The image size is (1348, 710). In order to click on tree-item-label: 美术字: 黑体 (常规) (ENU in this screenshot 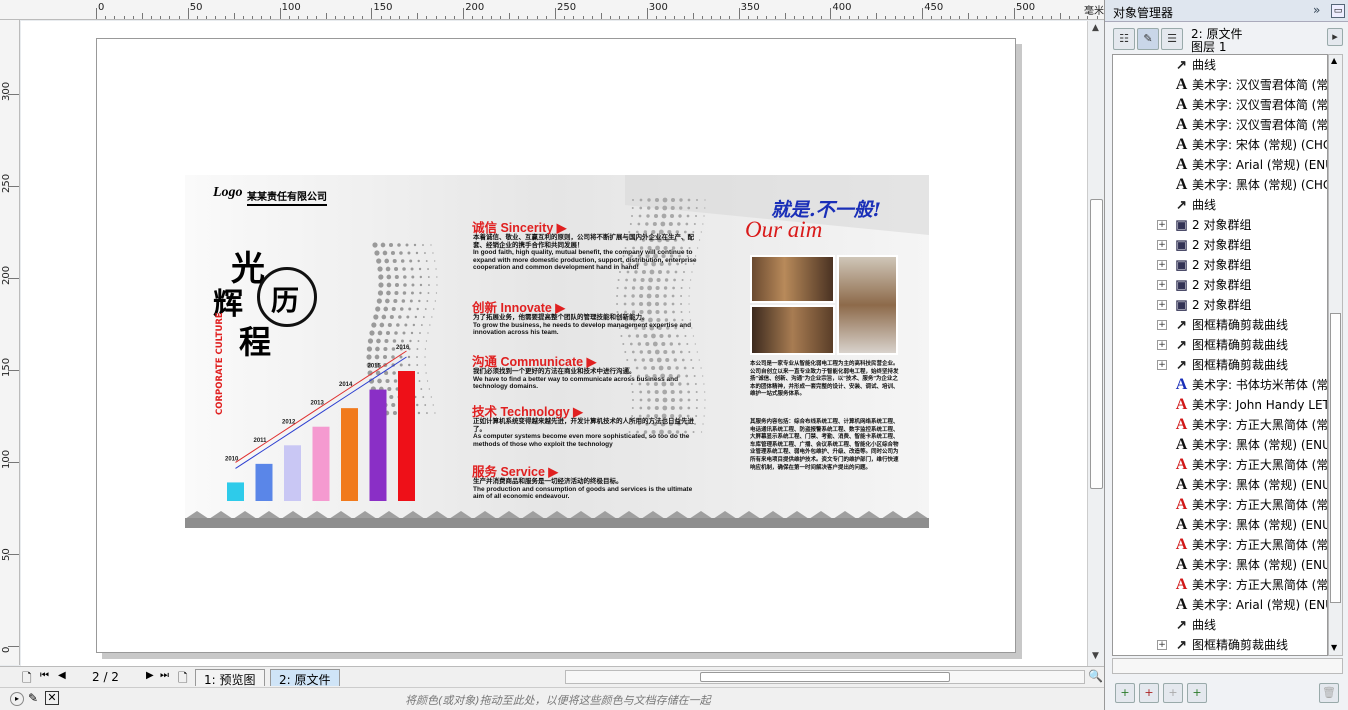, I will do `click(1260, 565)`.